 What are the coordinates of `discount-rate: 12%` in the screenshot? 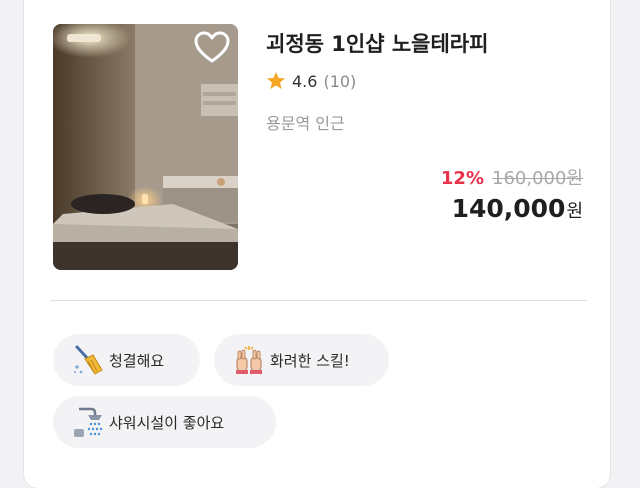 It's located at (462, 178).